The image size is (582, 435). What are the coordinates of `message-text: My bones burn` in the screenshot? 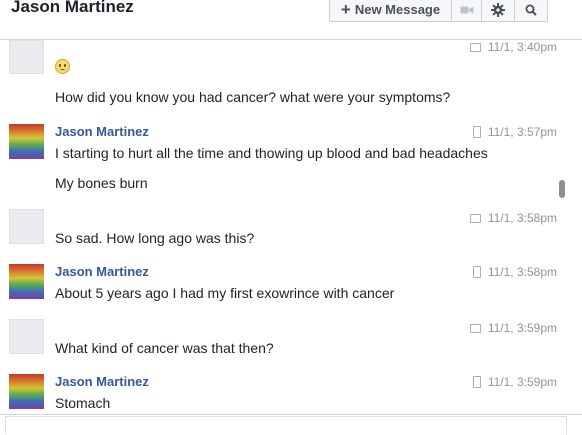 It's located at (101, 183).